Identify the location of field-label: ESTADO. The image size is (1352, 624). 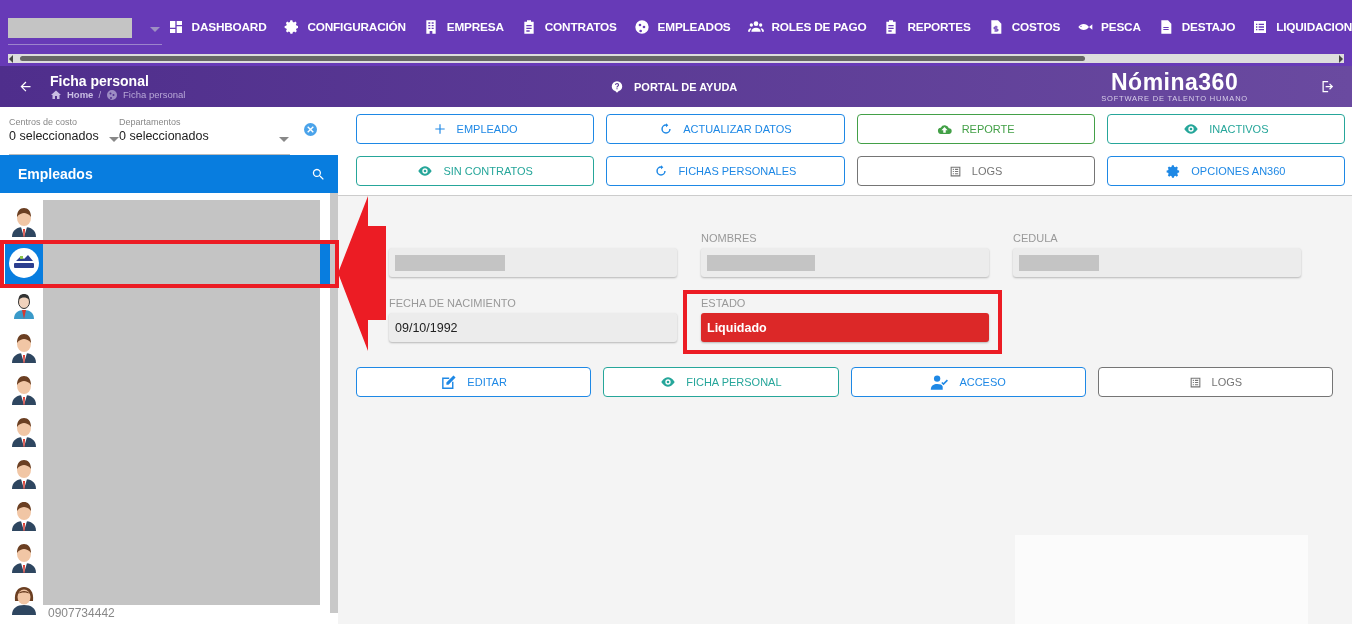
(724, 304).